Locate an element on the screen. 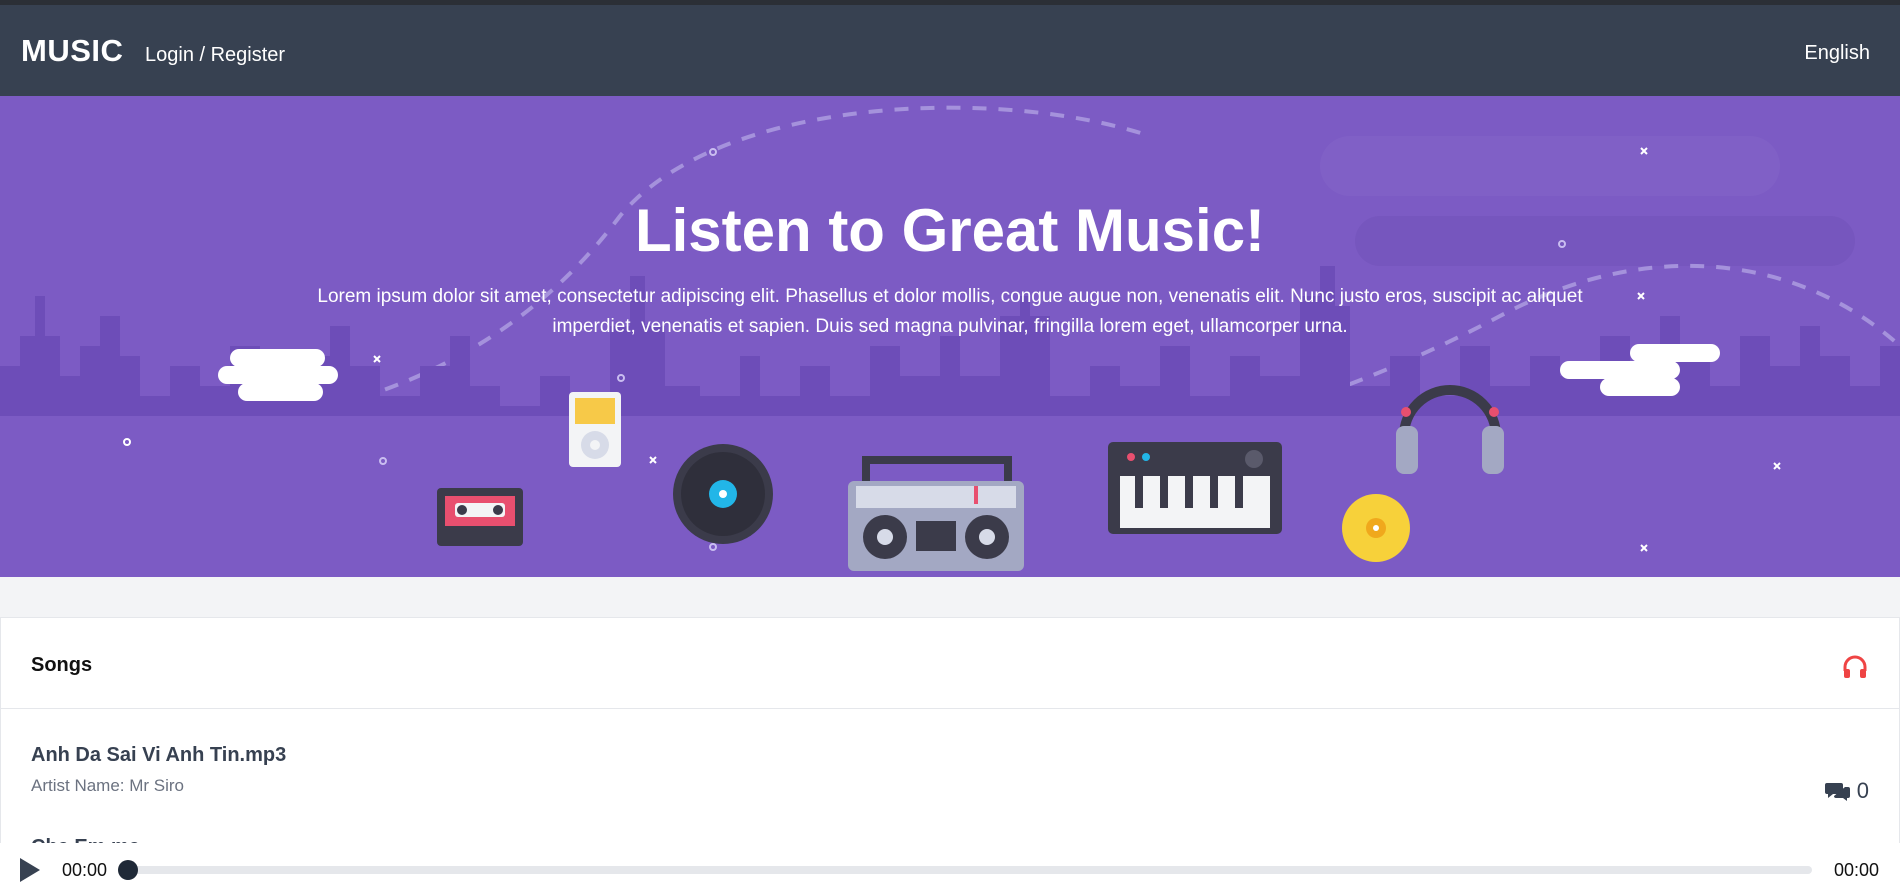 The width and height of the screenshot is (1900, 893). song-title: Anh Da Sai Vi Anh Tin.mp3 is located at coordinates (158, 755).